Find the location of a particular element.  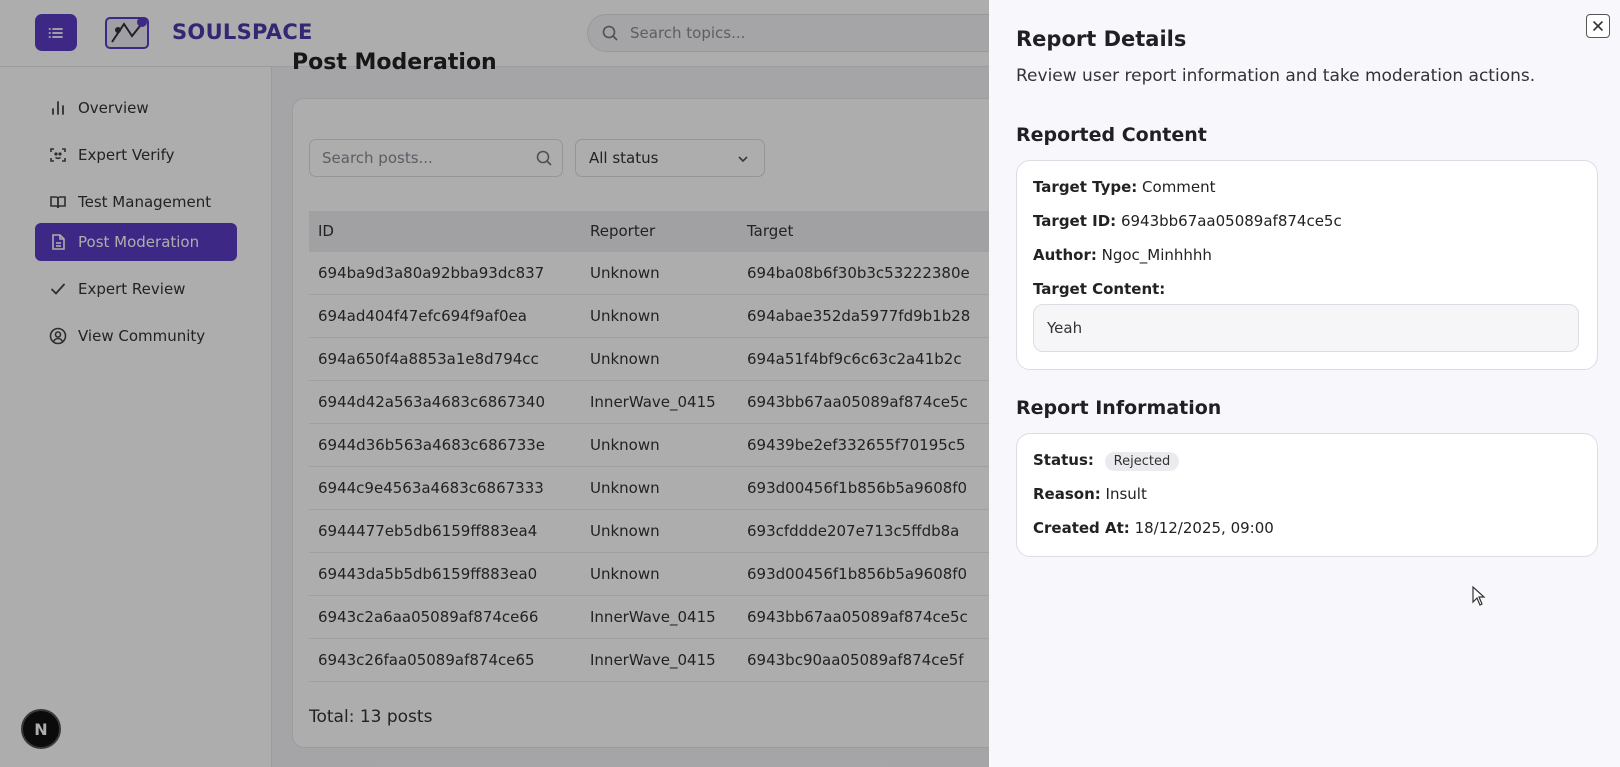

drawer-title: Report Details is located at coordinates (1101, 39).